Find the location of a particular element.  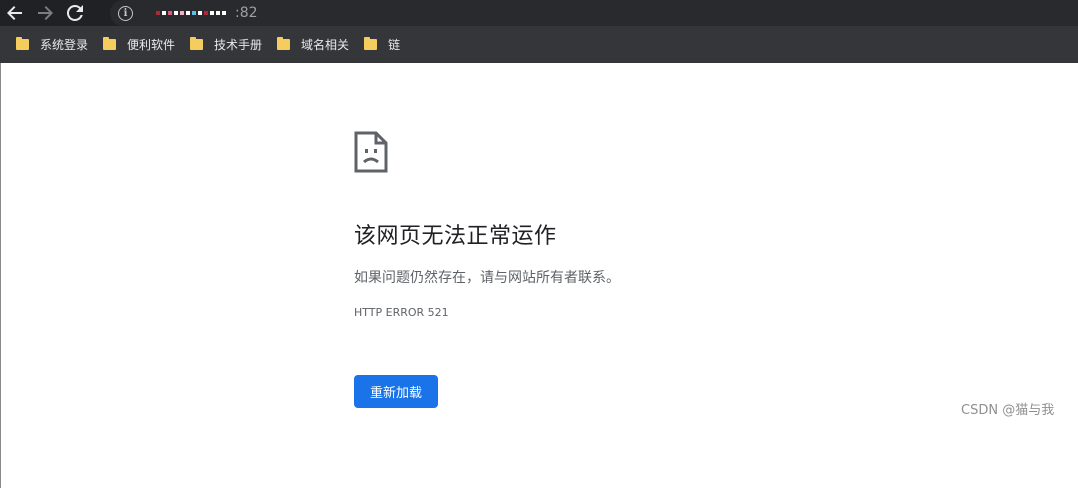

window-edge is located at coordinates (0, 275).